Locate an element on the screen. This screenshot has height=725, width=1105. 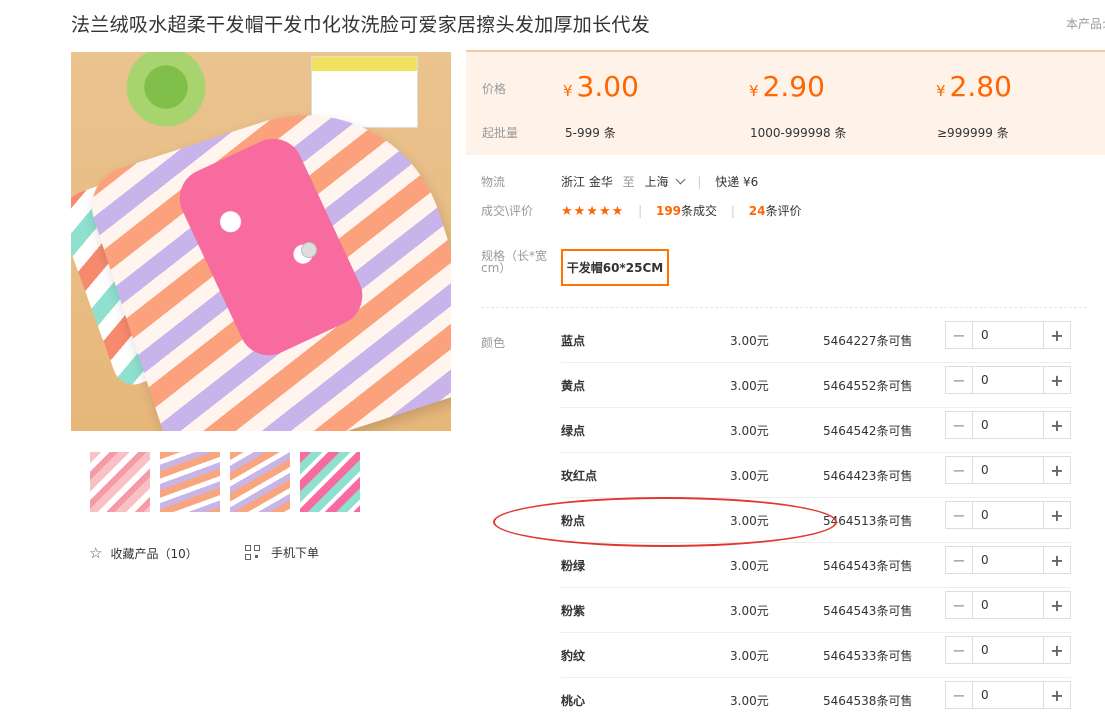
mobile-order-button: 手机下单 is located at coordinates (282, 552).